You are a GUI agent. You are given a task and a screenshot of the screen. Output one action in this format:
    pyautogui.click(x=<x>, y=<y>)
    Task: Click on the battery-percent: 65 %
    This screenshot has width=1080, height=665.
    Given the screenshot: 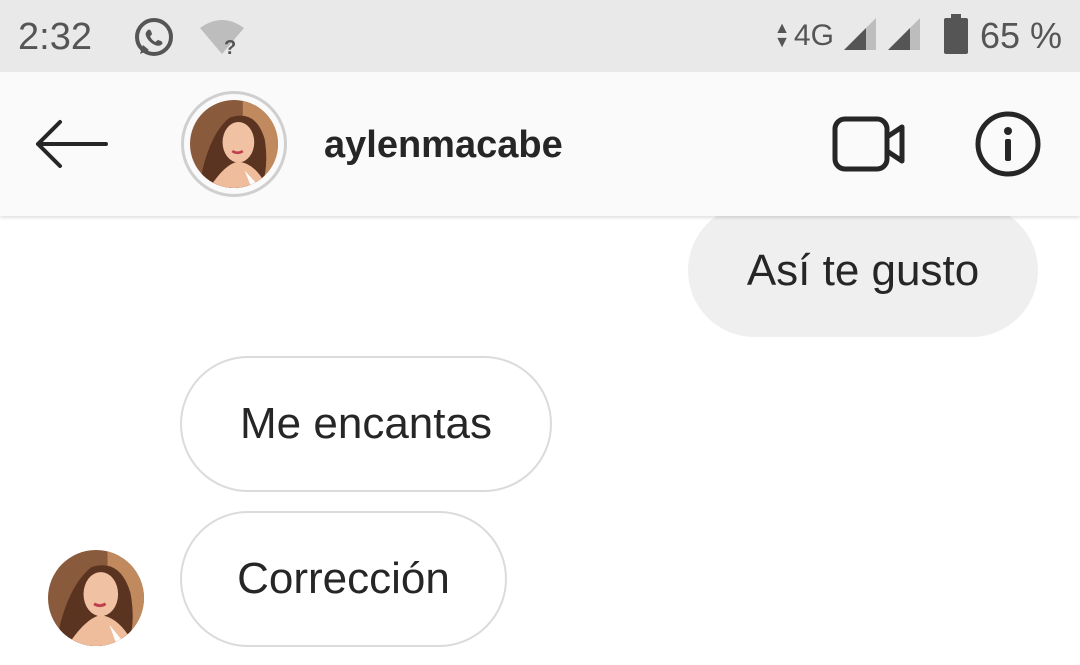 What is the action you would take?
    pyautogui.click(x=1020, y=35)
    